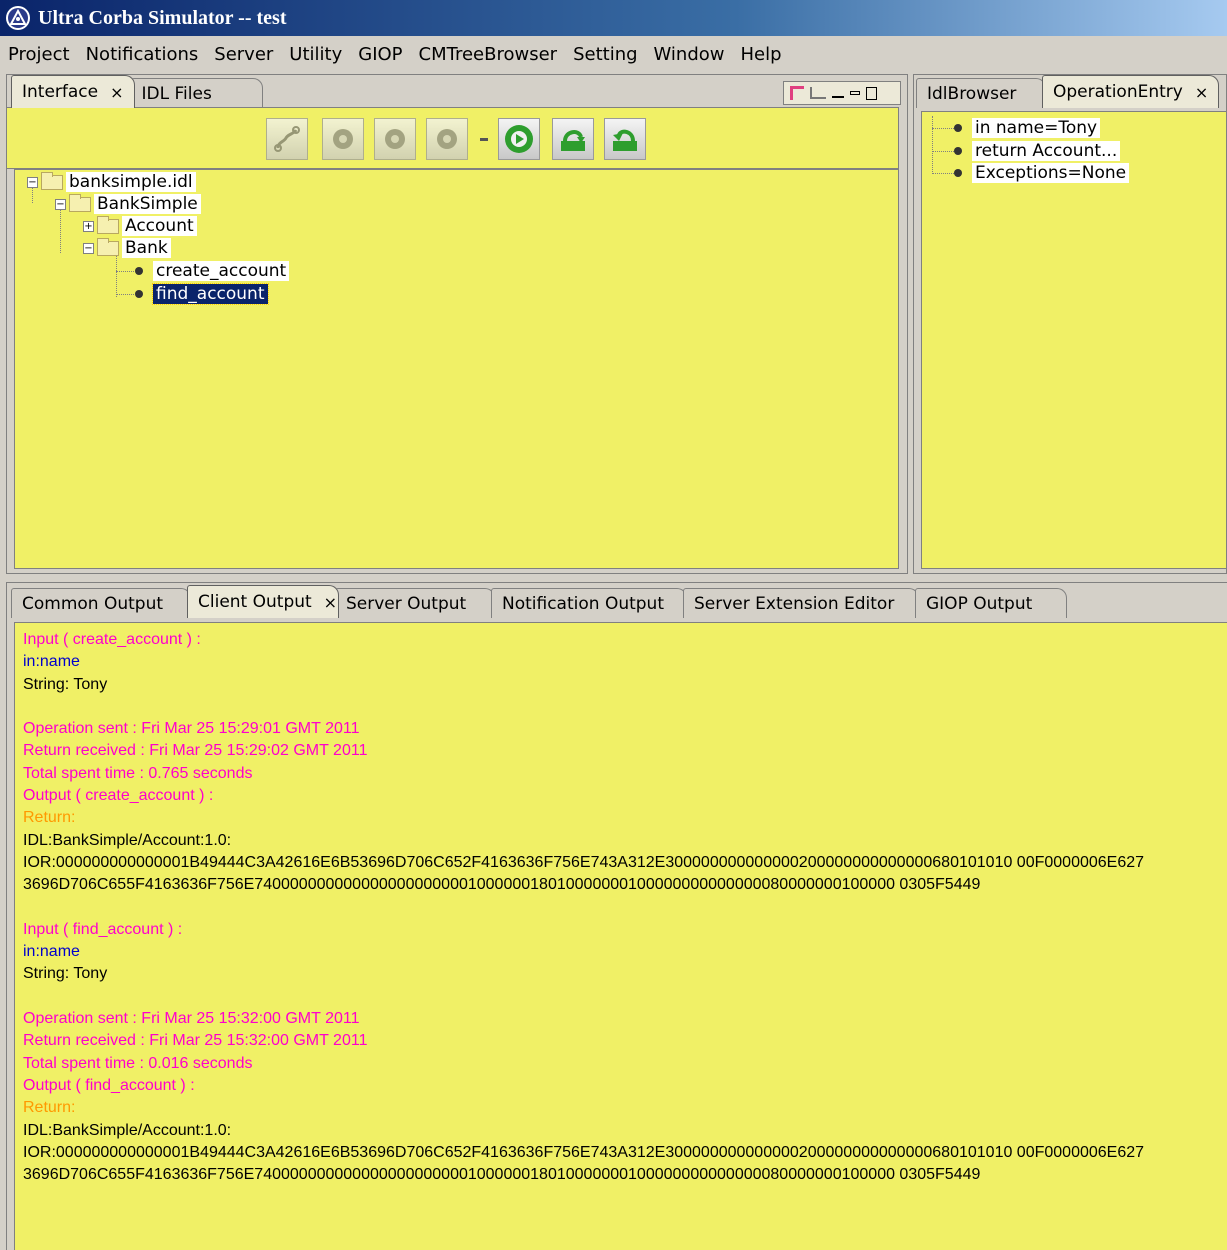  I want to click on tree-node-create-account: create_account, so click(210, 271).